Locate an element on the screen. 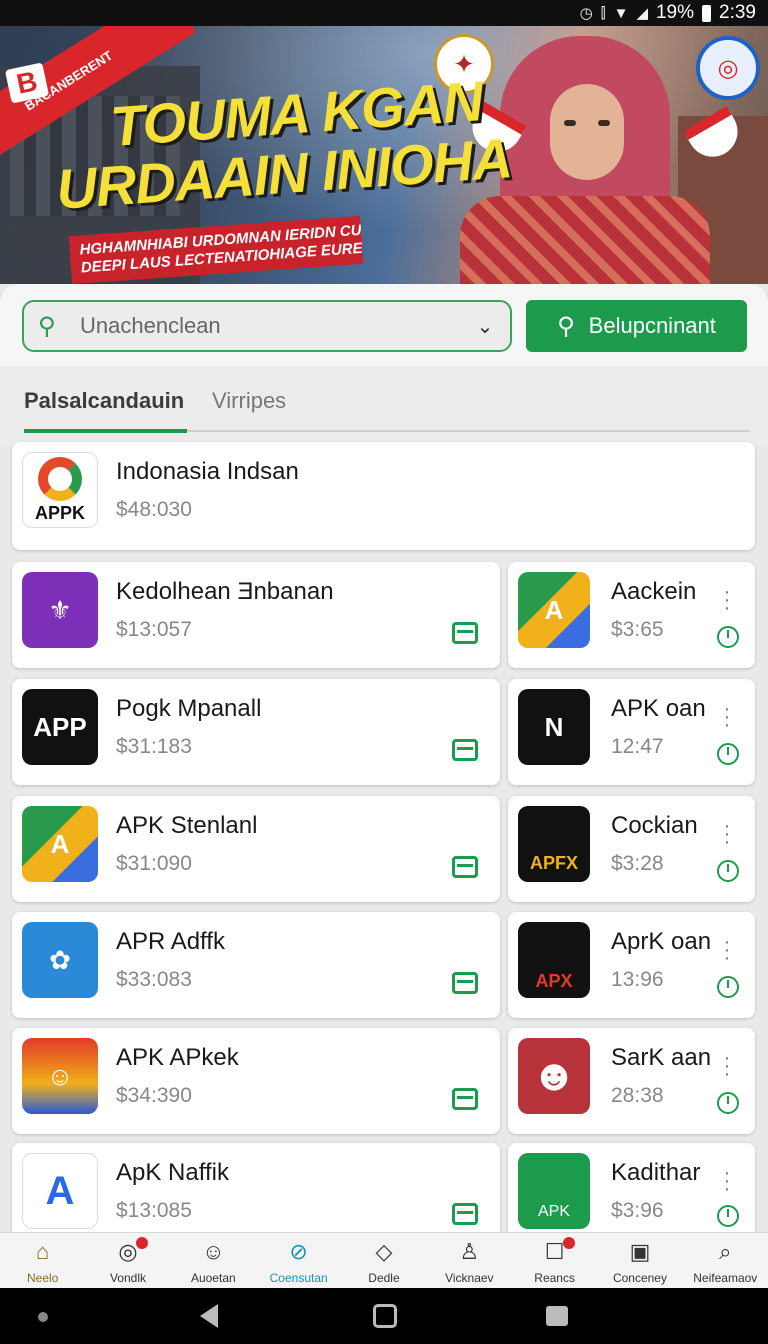 This screenshot has height=1344, width=768. app-icon: ✿ is located at coordinates (60, 960).